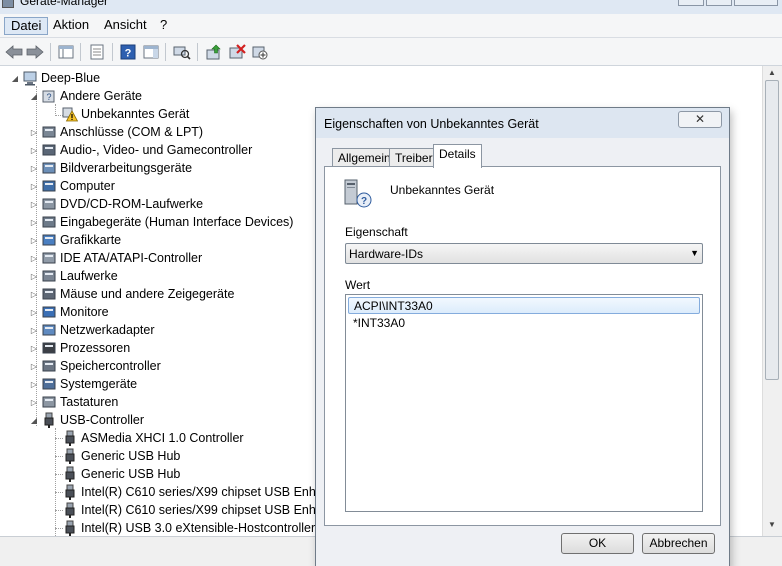  I want to click on tree-category: ▷ Anschlüsse (COM & LPT), so click(116, 132).